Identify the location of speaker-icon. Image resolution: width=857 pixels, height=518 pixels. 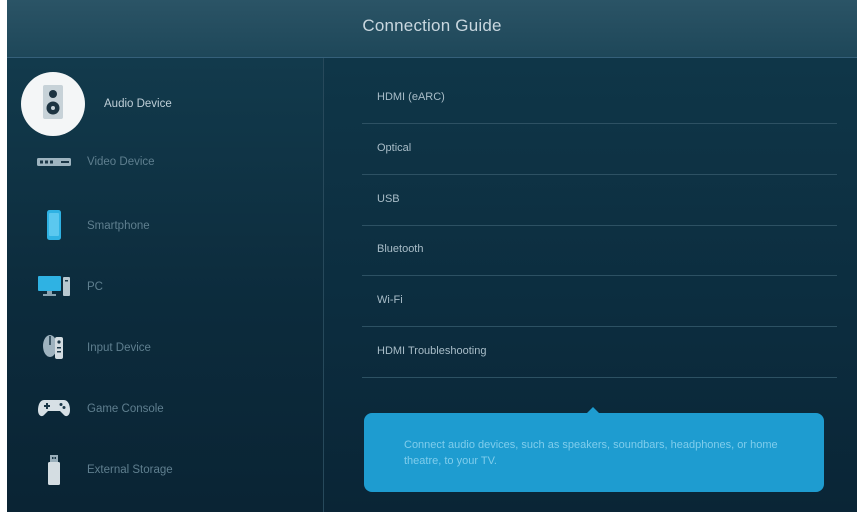
(53, 104).